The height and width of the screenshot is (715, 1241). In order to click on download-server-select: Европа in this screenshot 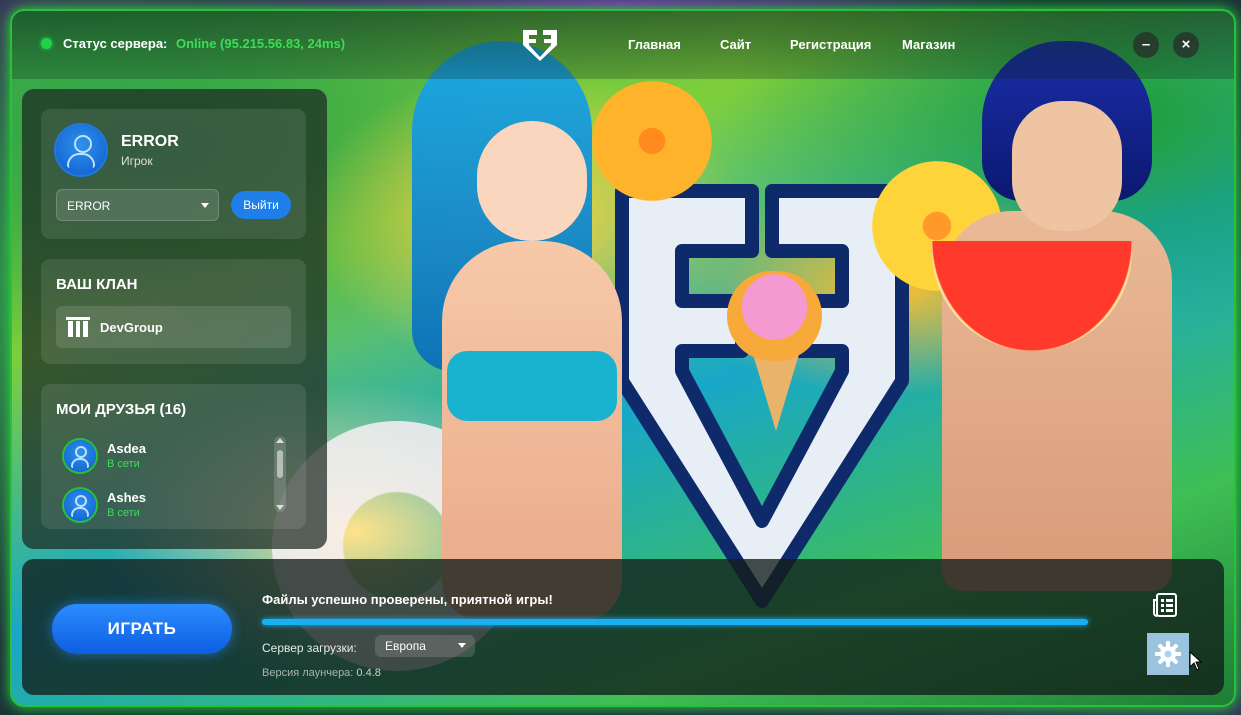, I will do `click(425, 646)`.